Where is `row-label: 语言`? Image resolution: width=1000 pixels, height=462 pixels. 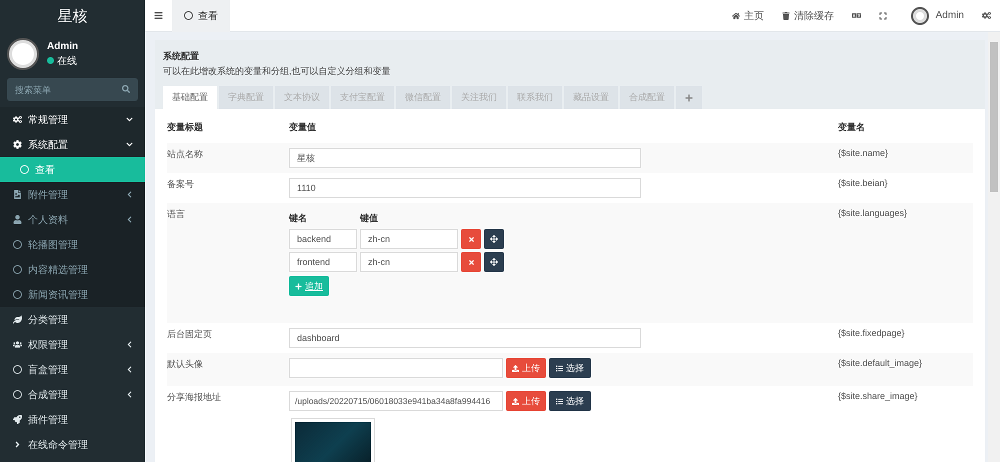
row-label: 语言 is located at coordinates (176, 214).